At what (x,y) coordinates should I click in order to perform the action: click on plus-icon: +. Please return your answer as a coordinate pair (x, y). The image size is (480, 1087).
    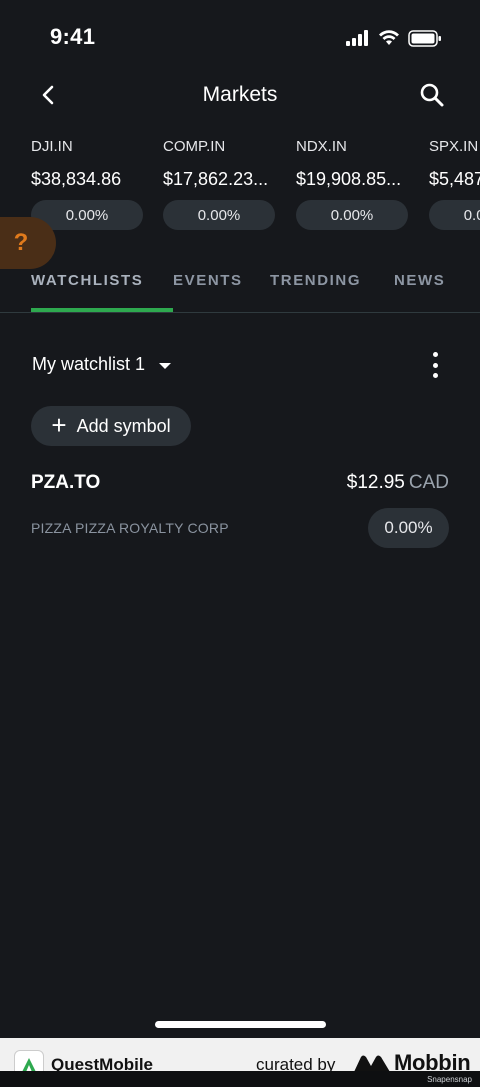
    Looking at the image, I should click on (59, 425).